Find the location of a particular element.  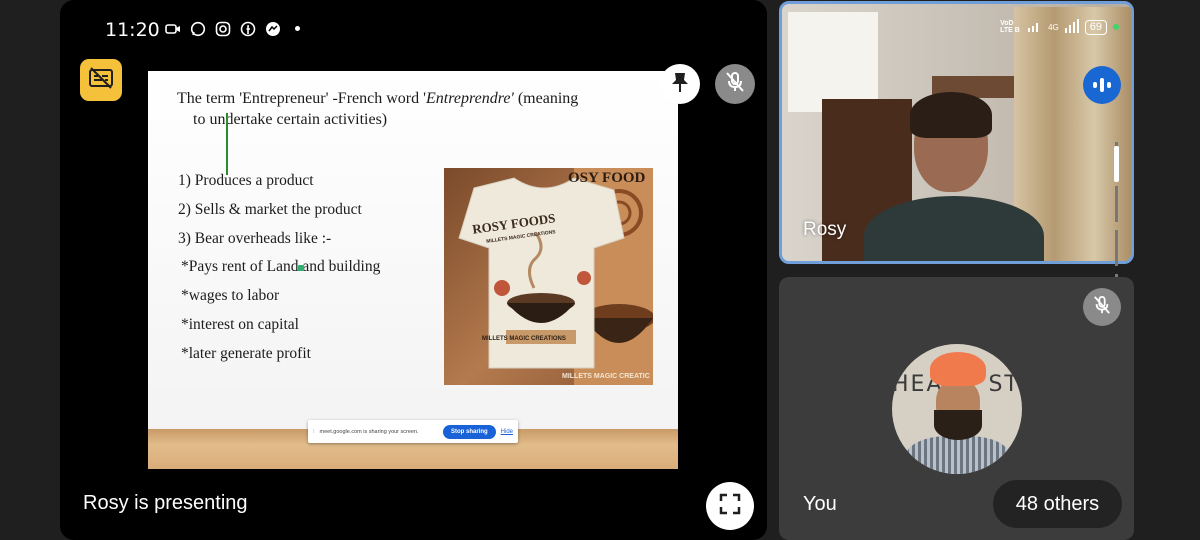

slide-point: *later generate profit is located at coordinates (246, 353).